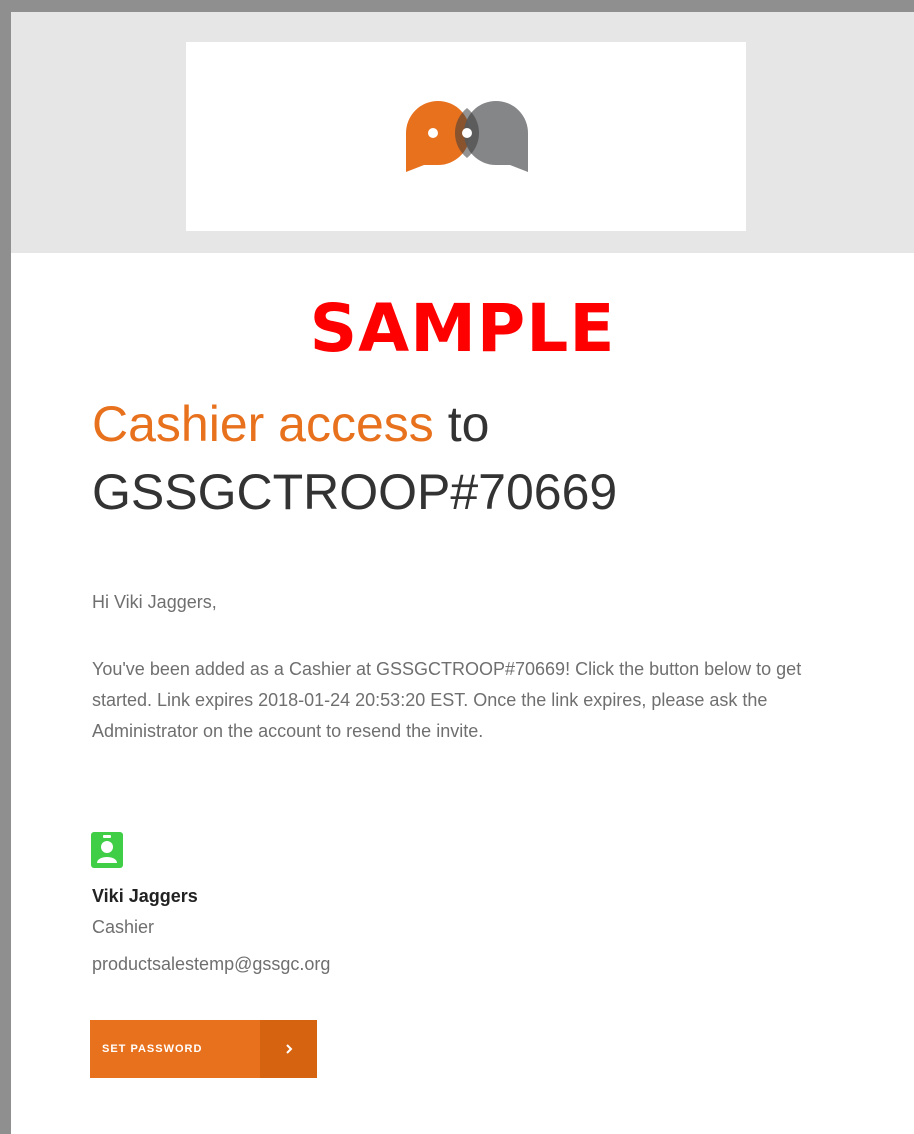  I want to click on title-account: GSSGCTROOP#70669, so click(355, 492).